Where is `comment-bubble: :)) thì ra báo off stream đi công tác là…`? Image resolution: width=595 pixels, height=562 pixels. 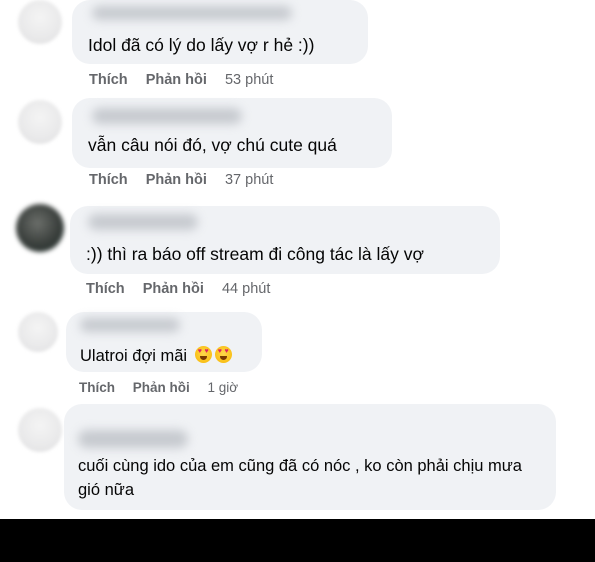 comment-bubble: :)) thì ra báo off stream đi công tác là… is located at coordinates (285, 240).